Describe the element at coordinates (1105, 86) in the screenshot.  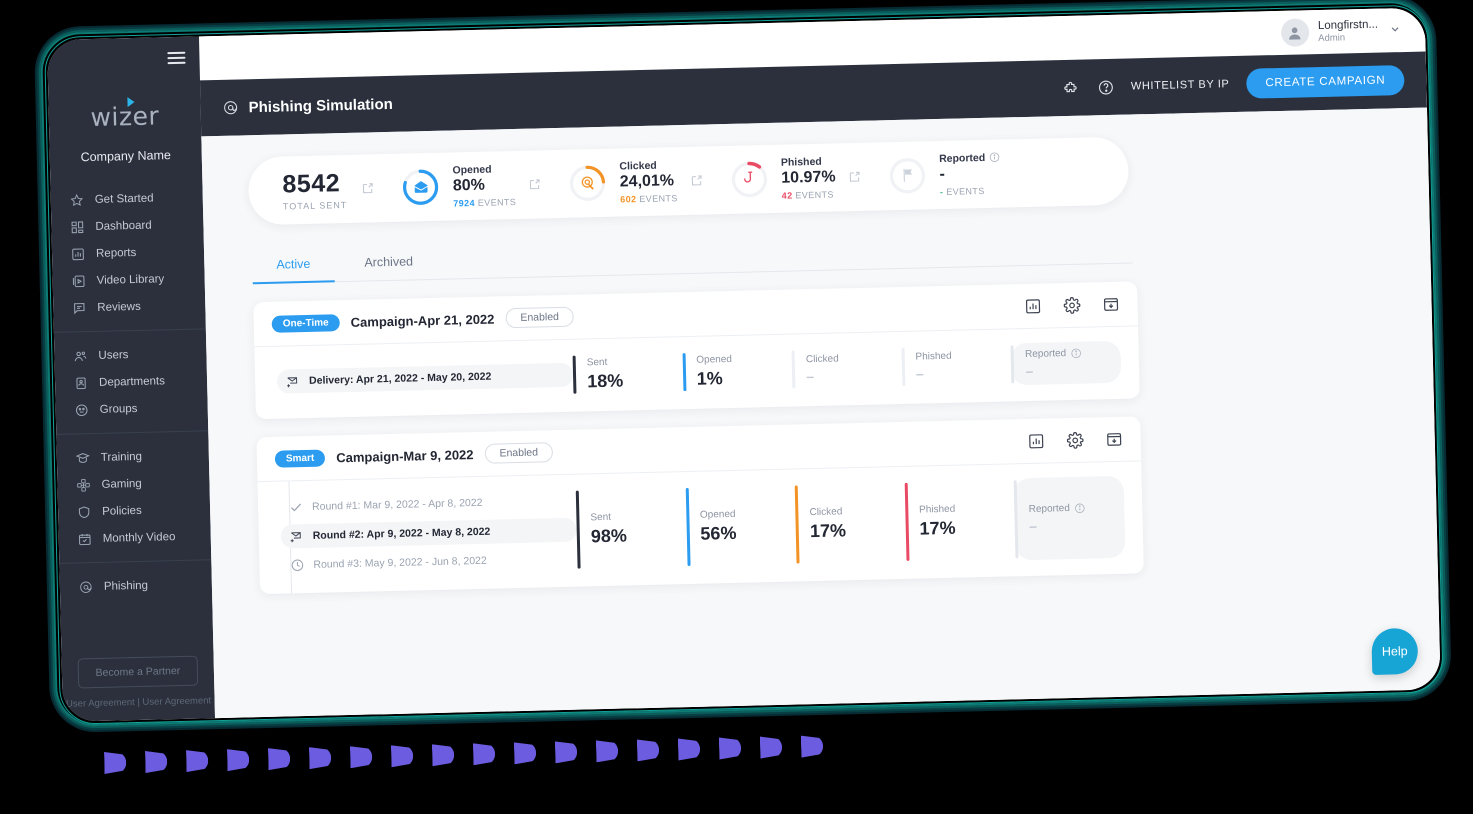
I see `help-circle-icon` at that location.